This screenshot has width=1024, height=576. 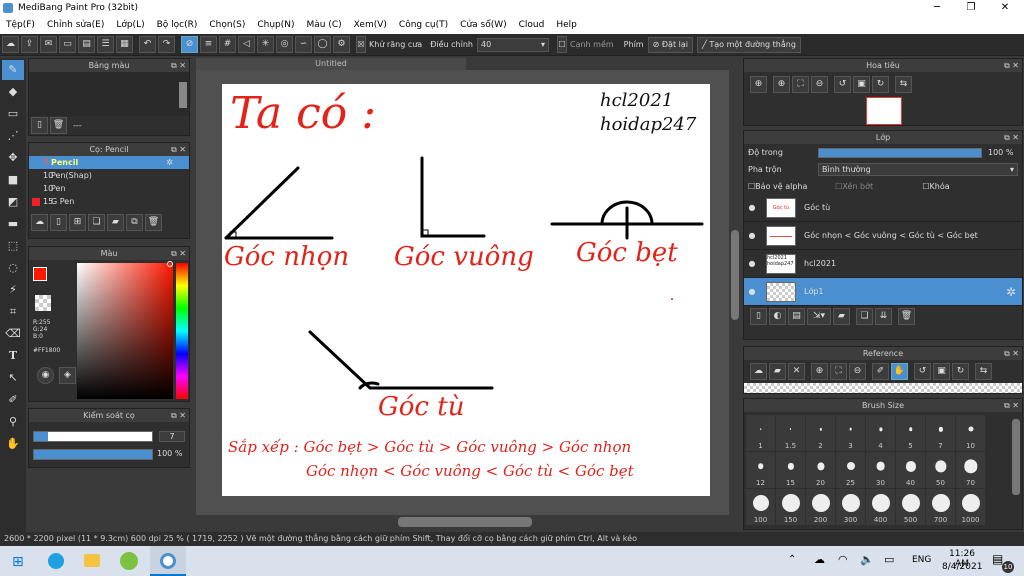 What do you see at coordinates (940, 433) in the screenshot?
I see `brush-size-cell: 7` at bounding box center [940, 433].